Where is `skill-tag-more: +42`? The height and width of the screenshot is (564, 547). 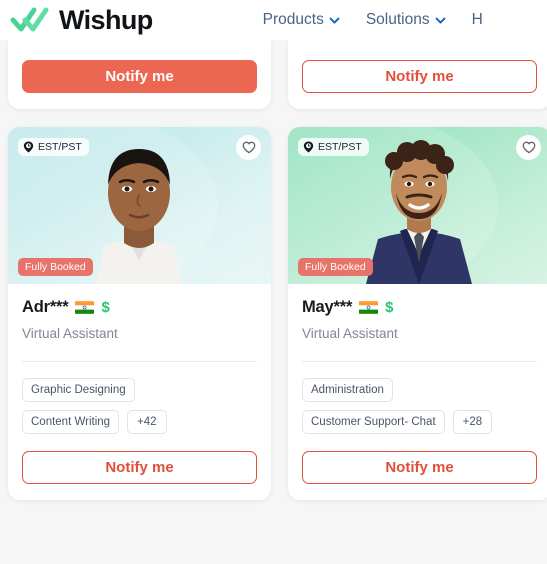
skill-tag-more: +42 is located at coordinates (147, 422).